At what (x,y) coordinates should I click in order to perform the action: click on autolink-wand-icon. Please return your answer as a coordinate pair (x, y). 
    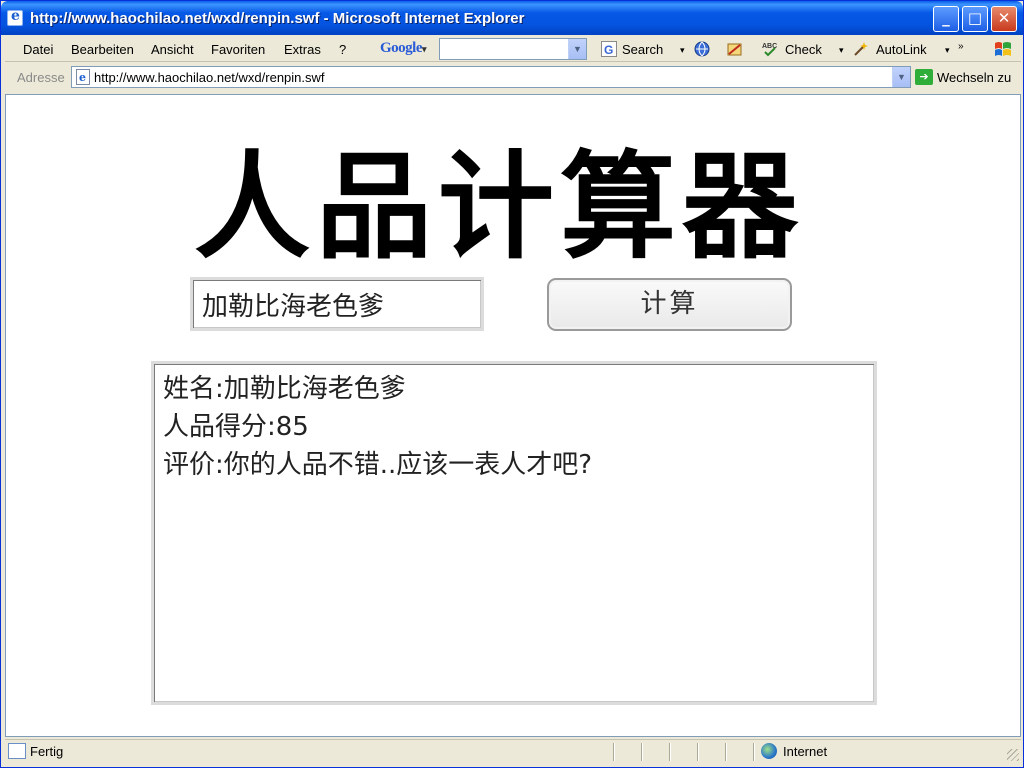
    Looking at the image, I should click on (861, 49).